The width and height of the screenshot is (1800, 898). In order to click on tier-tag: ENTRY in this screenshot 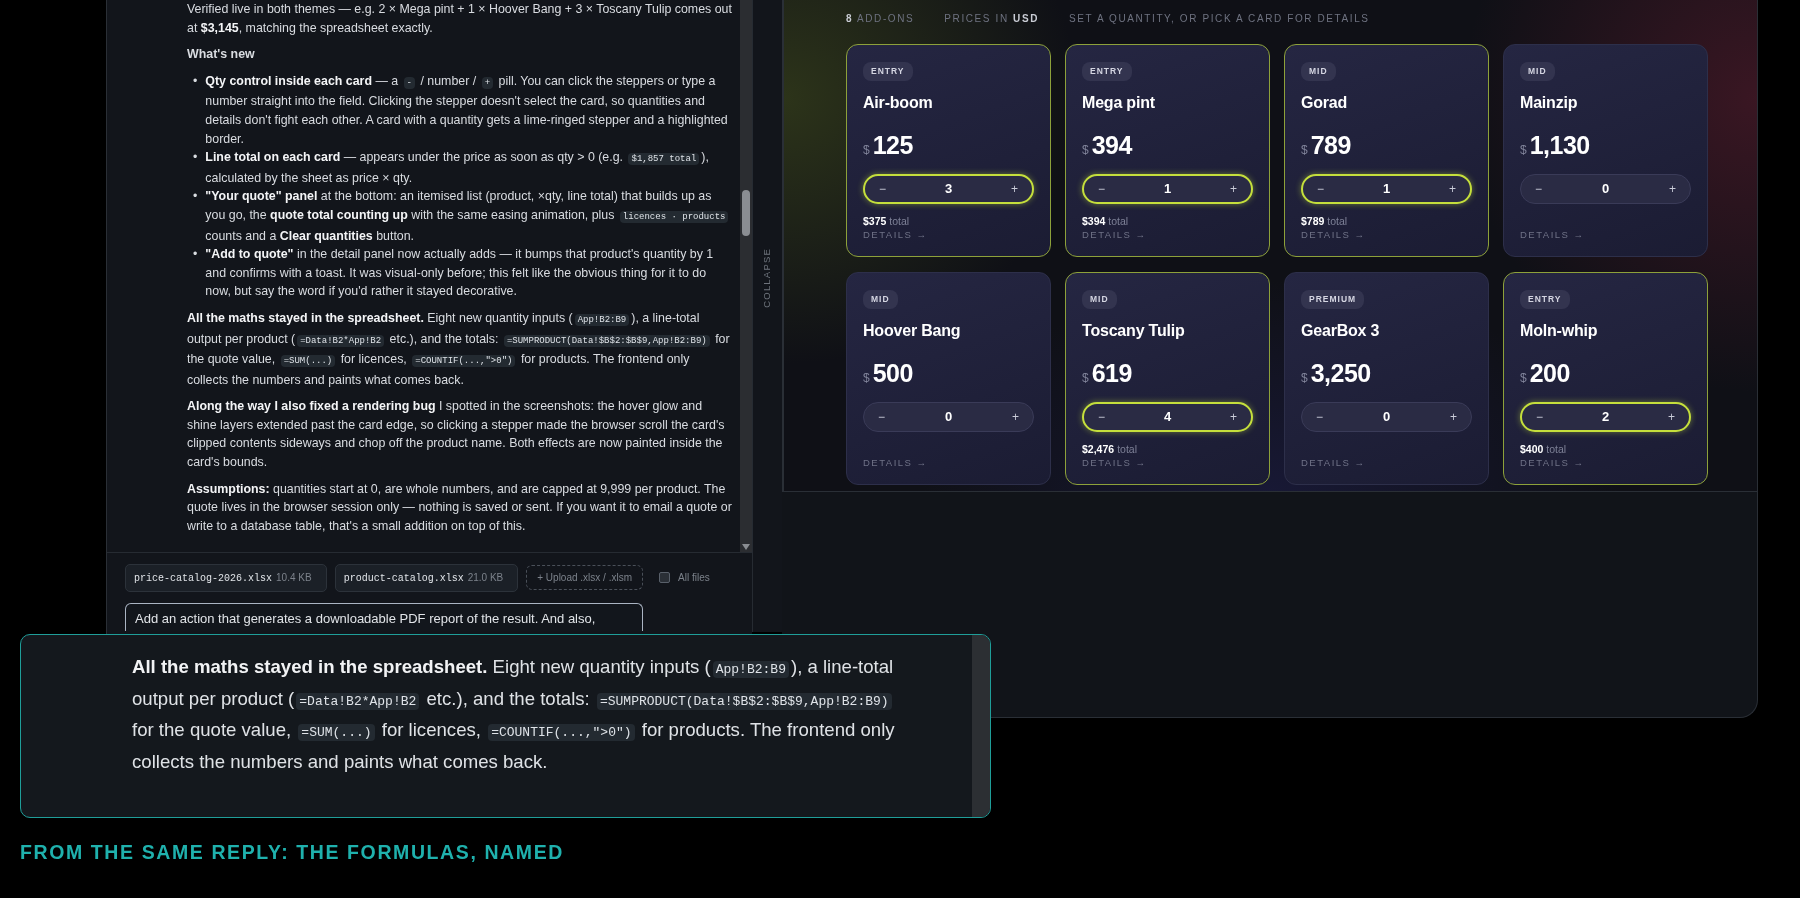, I will do `click(1107, 71)`.